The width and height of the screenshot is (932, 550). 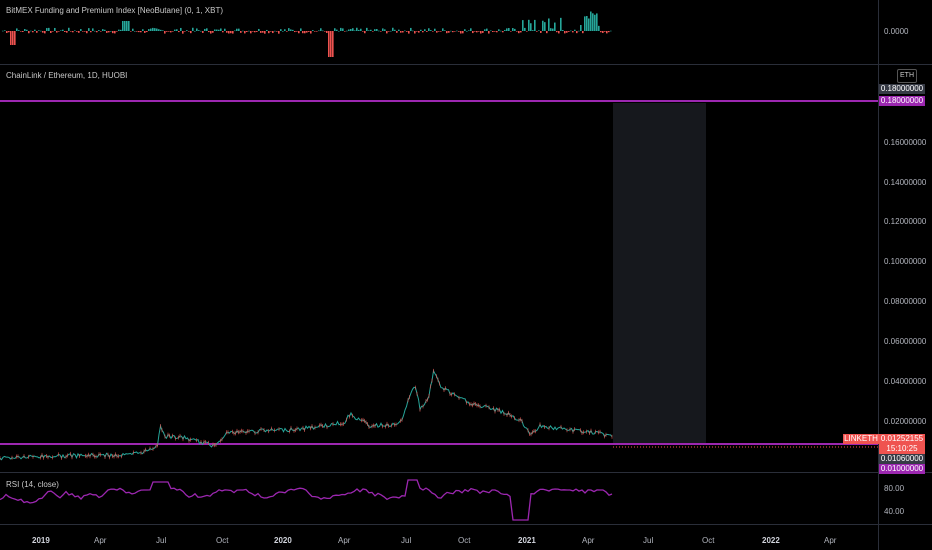 What do you see at coordinates (902, 469) in the screenshot?
I see `low-line-tag-purple: 0.01000000` at bounding box center [902, 469].